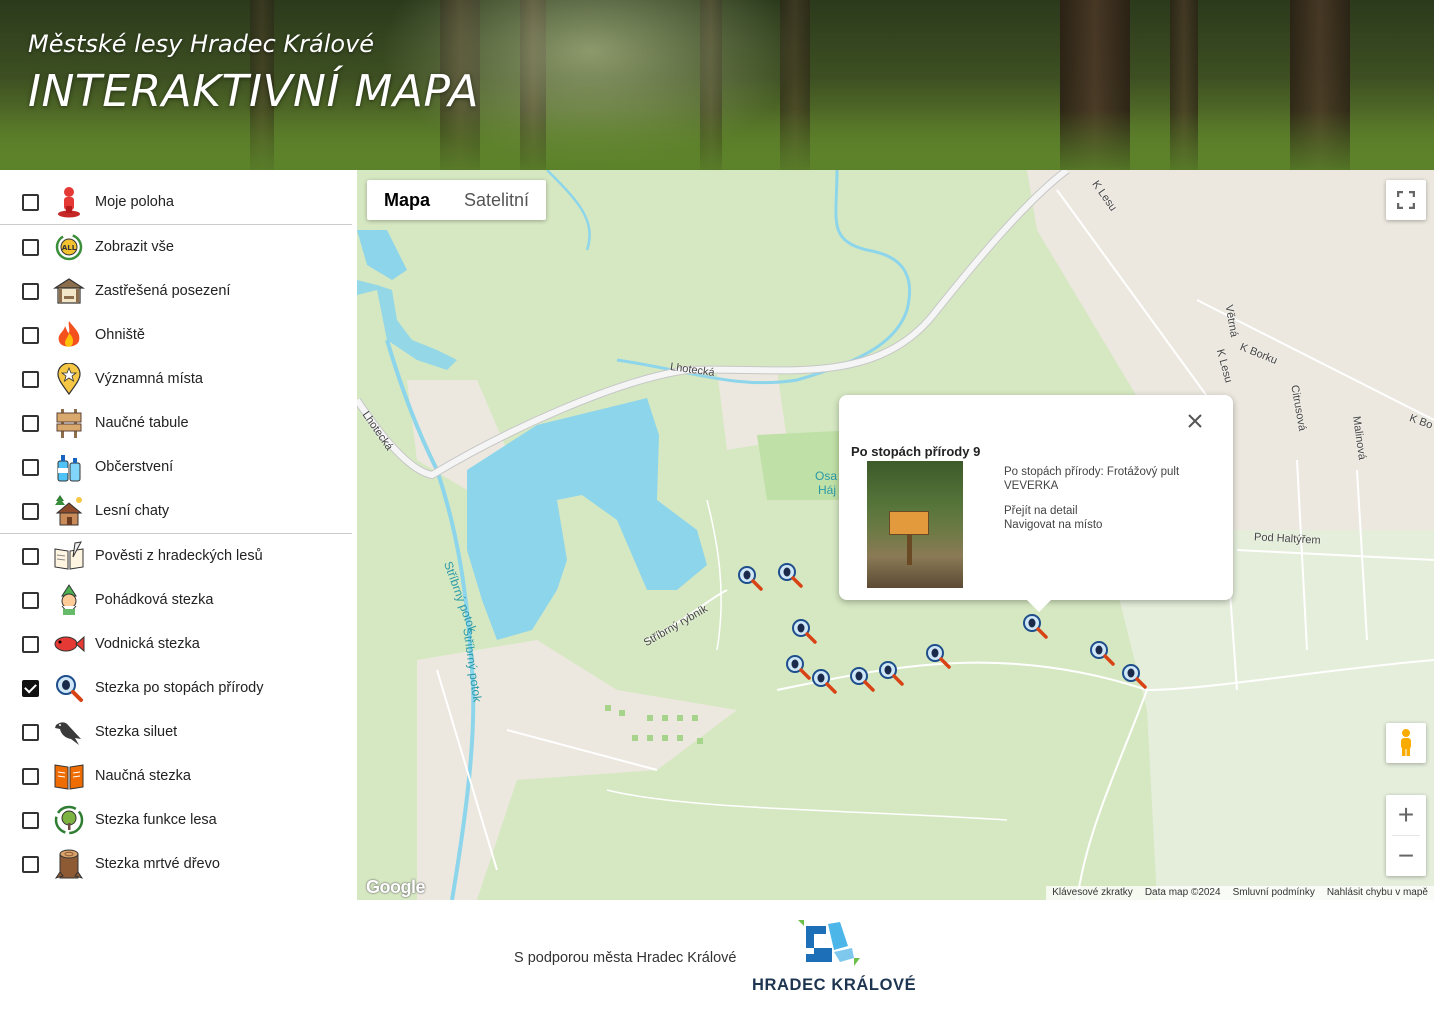  I want to click on layer-item-stezka-siluet: Stezka siluet, so click(176, 732).